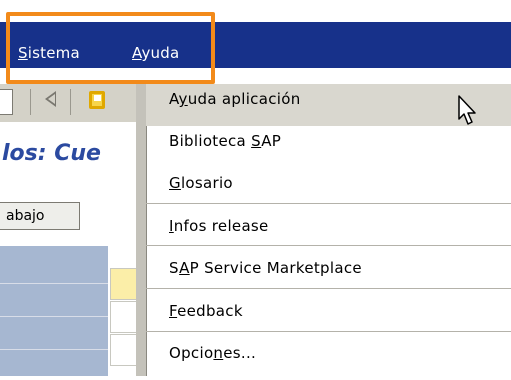  What do you see at coordinates (40, 216) in the screenshot?
I see `work-button: abajo` at bounding box center [40, 216].